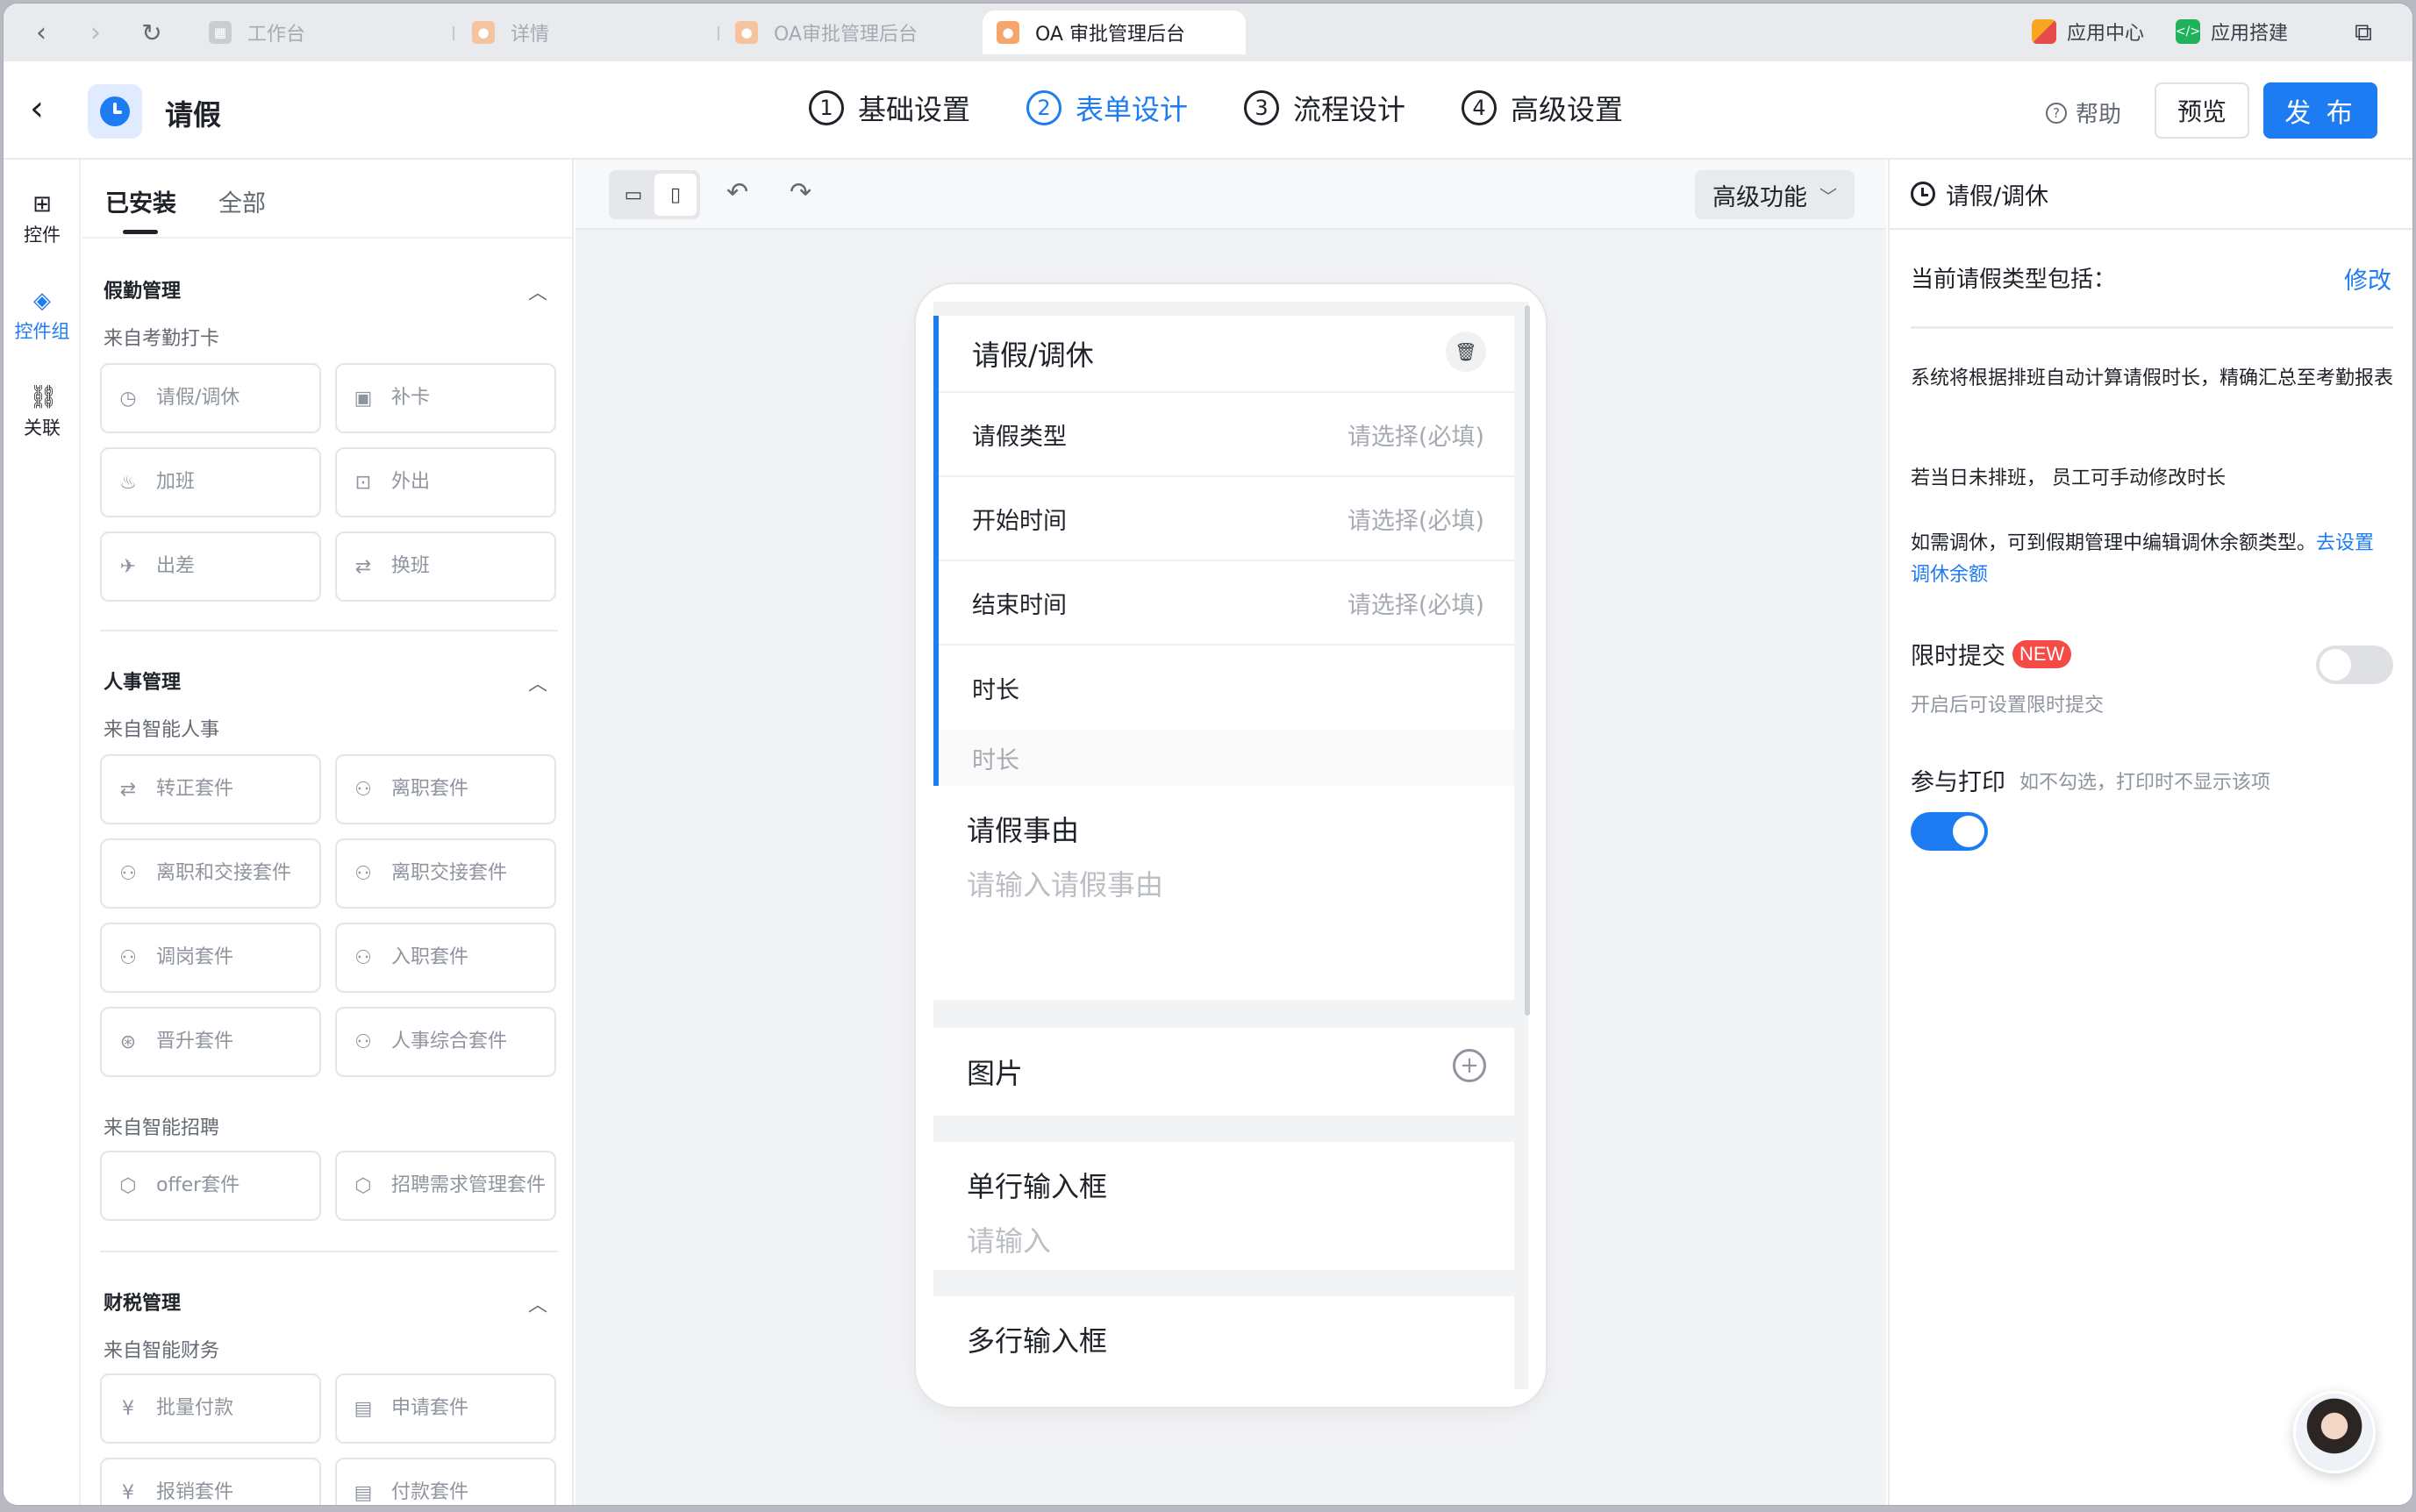 This screenshot has height=1512, width=2416. What do you see at coordinates (2083, 112) in the screenshot?
I see `help-link: ? 帮助` at bounding box center [2083, 112].